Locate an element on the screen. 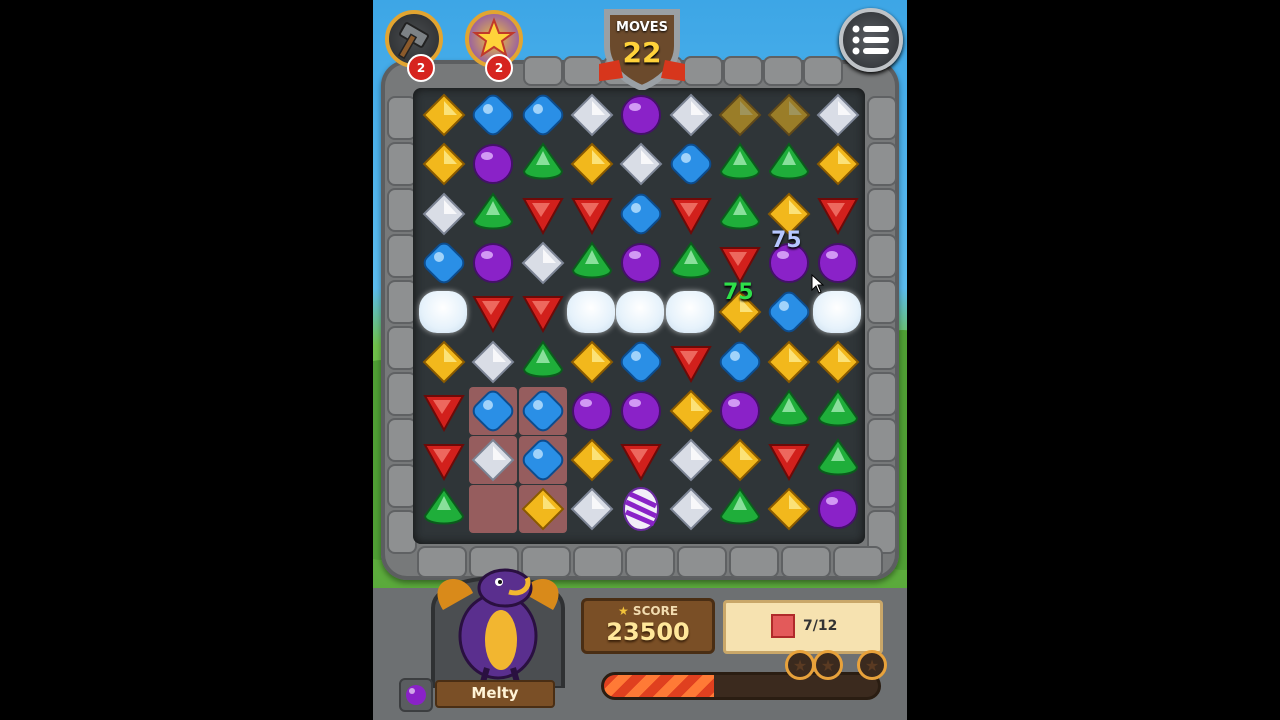  menu-button is located at coordinates (871, 40).